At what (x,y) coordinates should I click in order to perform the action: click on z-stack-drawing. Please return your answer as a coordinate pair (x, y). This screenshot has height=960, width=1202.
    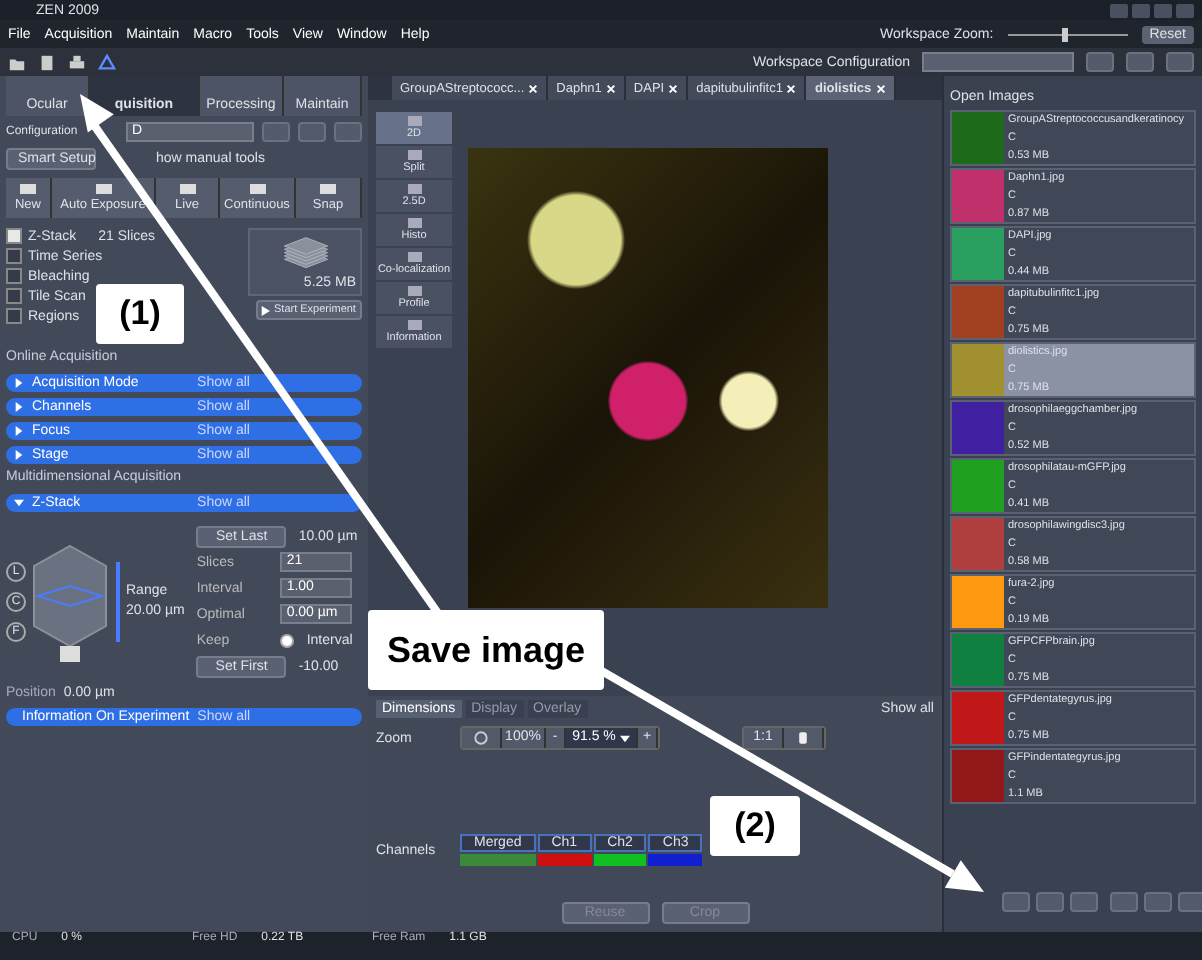
    Looking at the image, I should click on (70, 601).